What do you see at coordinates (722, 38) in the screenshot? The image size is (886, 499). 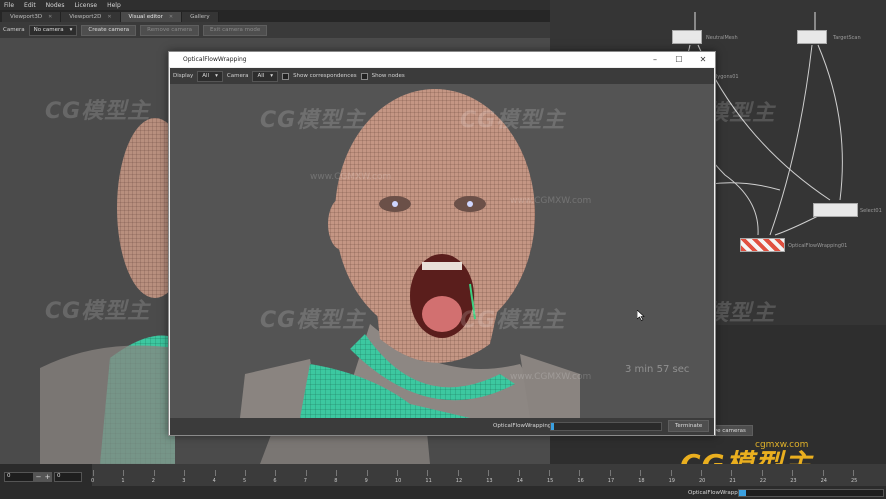 I see `node-label: NeutralMesh` at bounding box center [722, 38].